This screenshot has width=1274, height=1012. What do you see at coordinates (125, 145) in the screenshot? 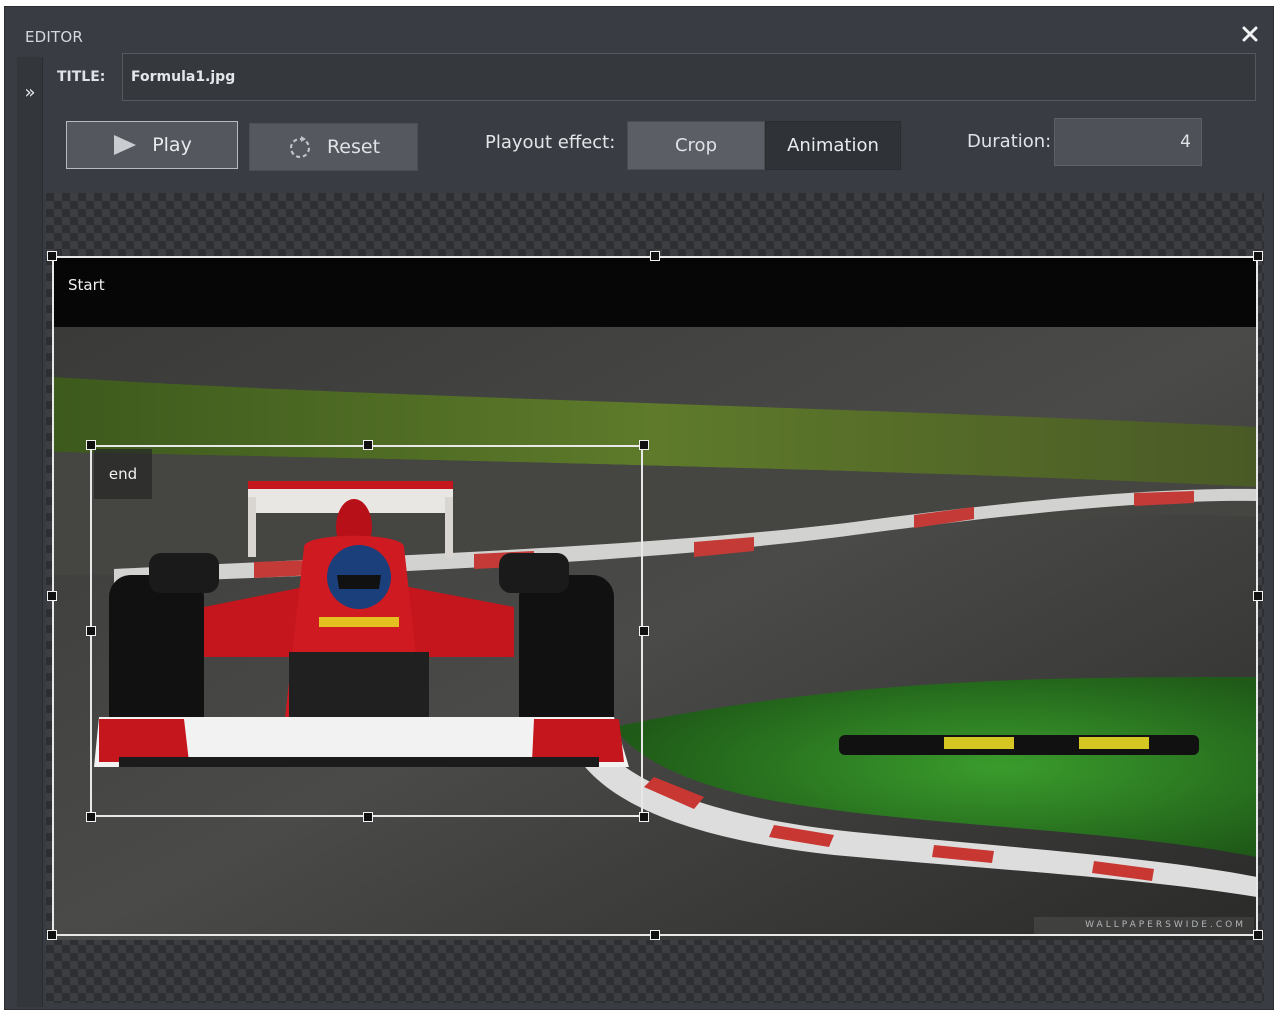
I see `play-icon` at bounding box center [125, 145].